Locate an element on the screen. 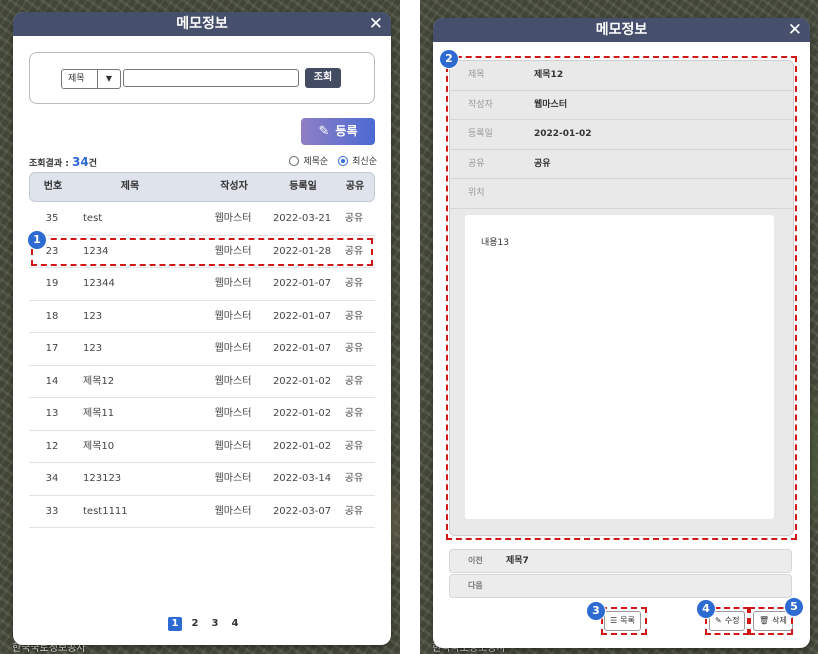 Image resolution: width=818 pixels, height=654 pixels. register-label: 등록 is located at coordinates (346, 131).